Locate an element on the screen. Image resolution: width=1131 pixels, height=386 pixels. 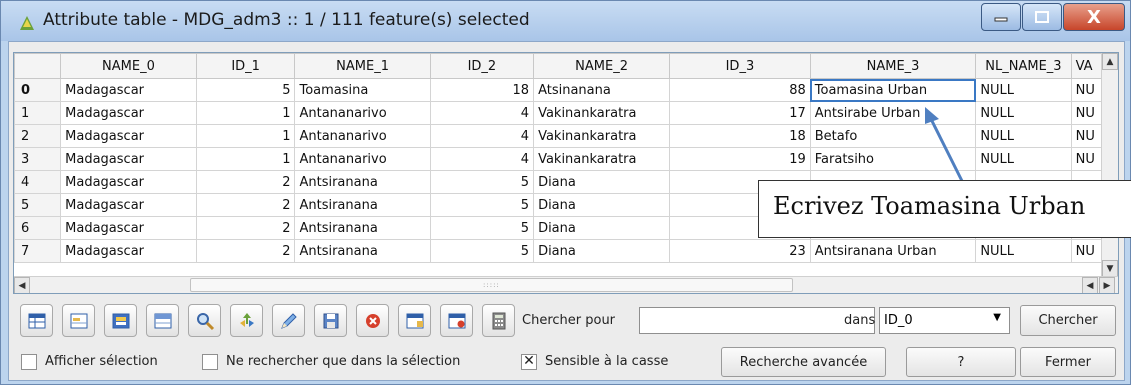
row-header: 4 is located at coordinates (38, 182).